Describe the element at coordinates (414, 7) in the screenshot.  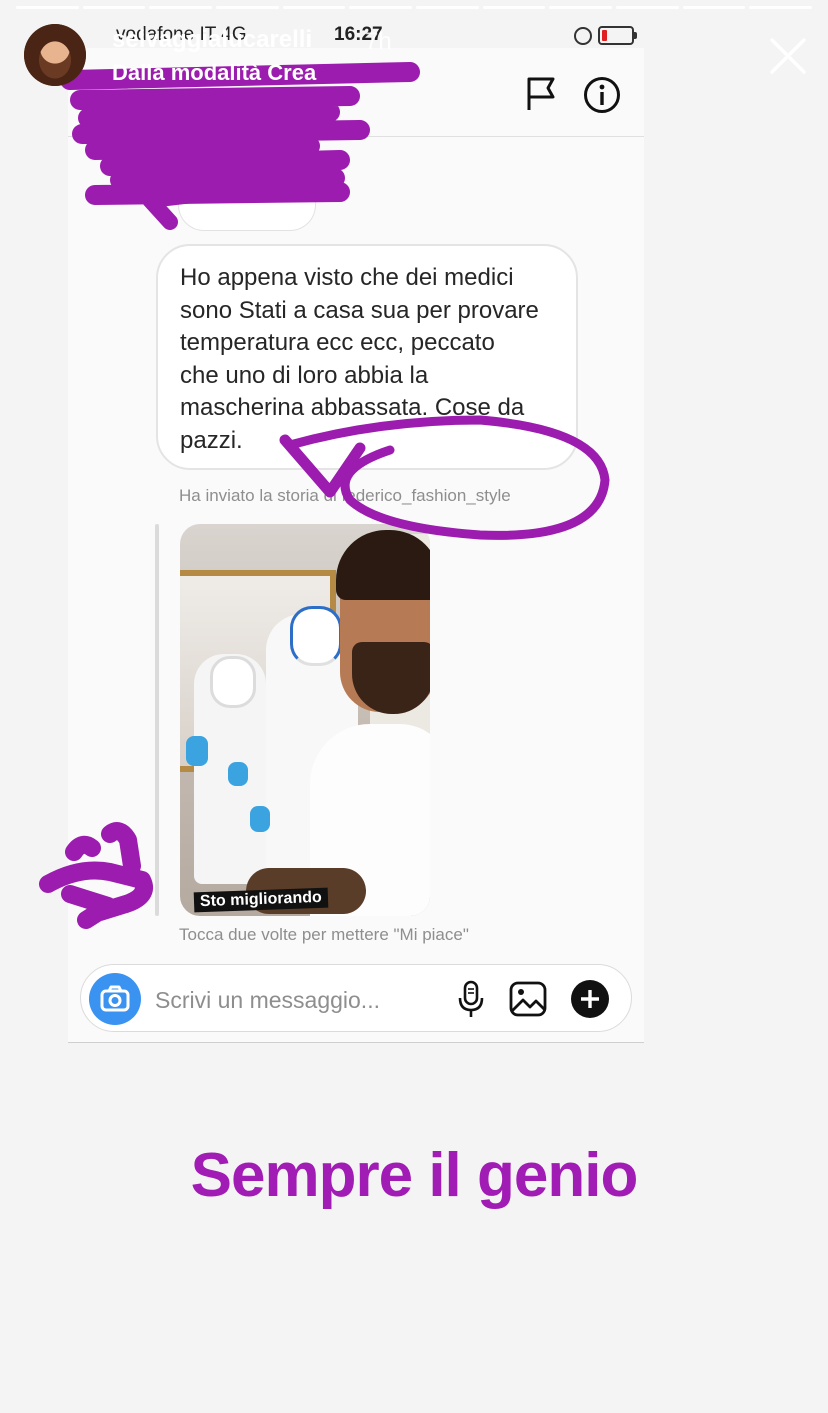
I see `story-progress-bar` at that location.